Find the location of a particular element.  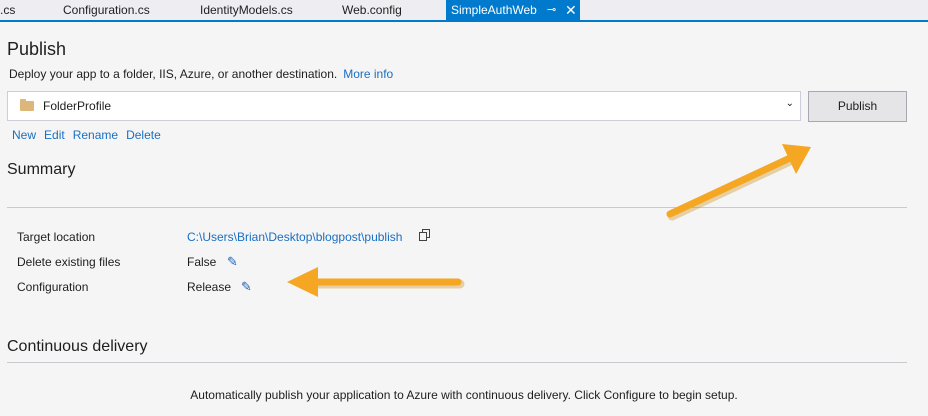

target-location-value: C:\Users\Brian\Desktop\blogpost\publish is located at coordinates (294, 237).